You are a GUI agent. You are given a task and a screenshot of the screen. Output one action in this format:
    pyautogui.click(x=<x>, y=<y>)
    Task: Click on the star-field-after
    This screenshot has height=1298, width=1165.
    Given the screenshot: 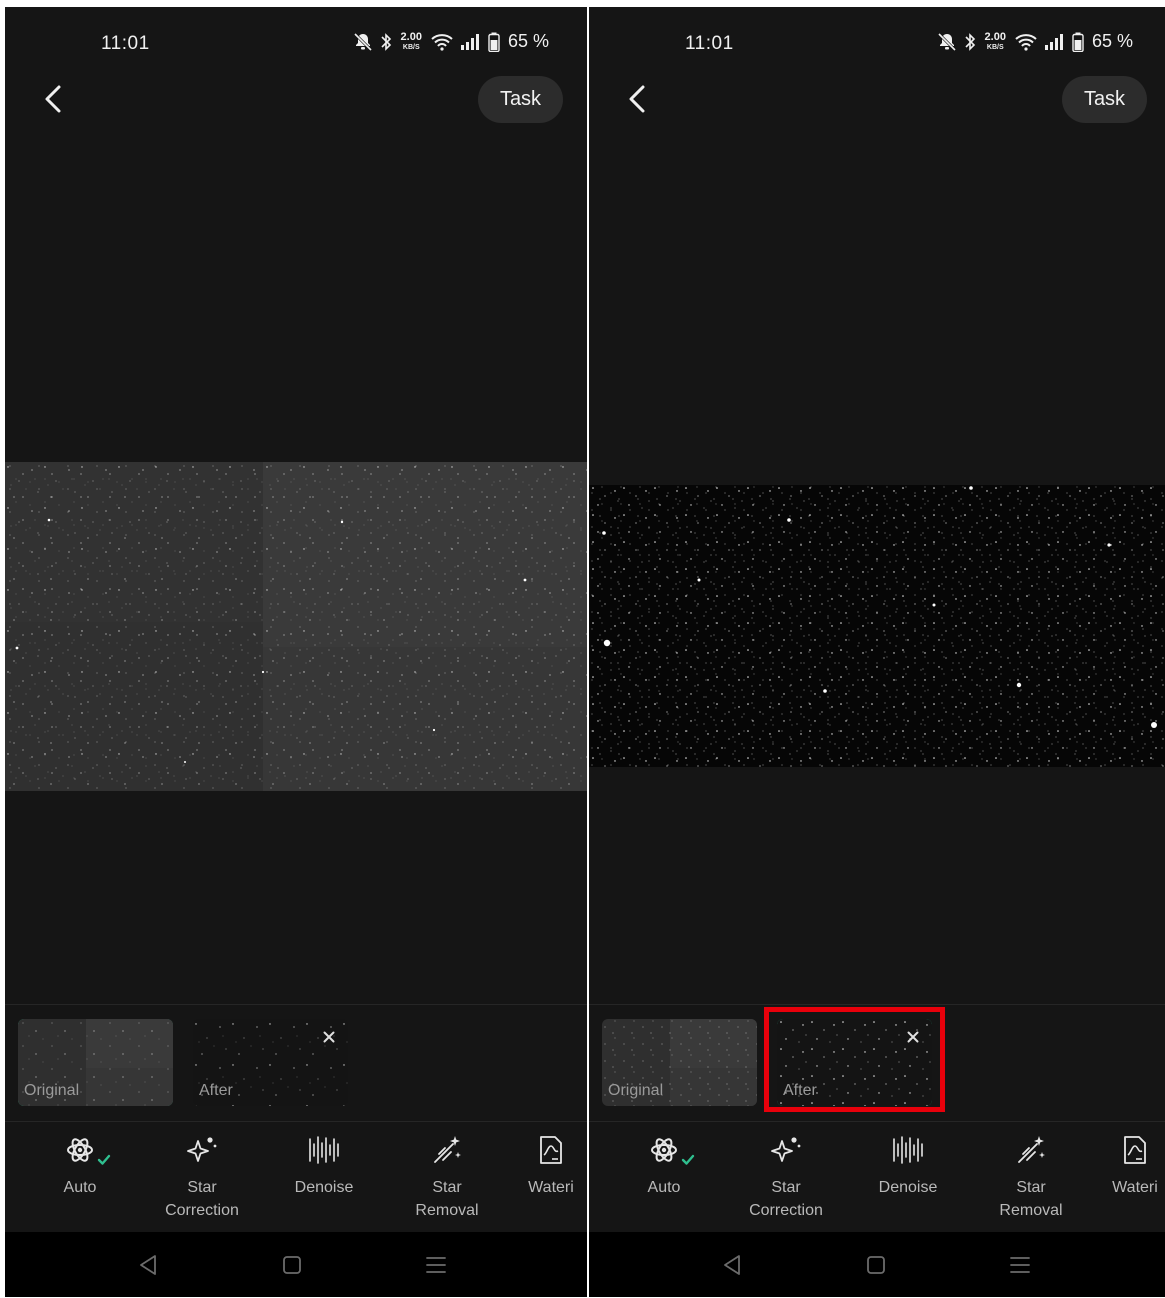 What is the action you would take?
    pyautogui.click(x=877, y=626)
    